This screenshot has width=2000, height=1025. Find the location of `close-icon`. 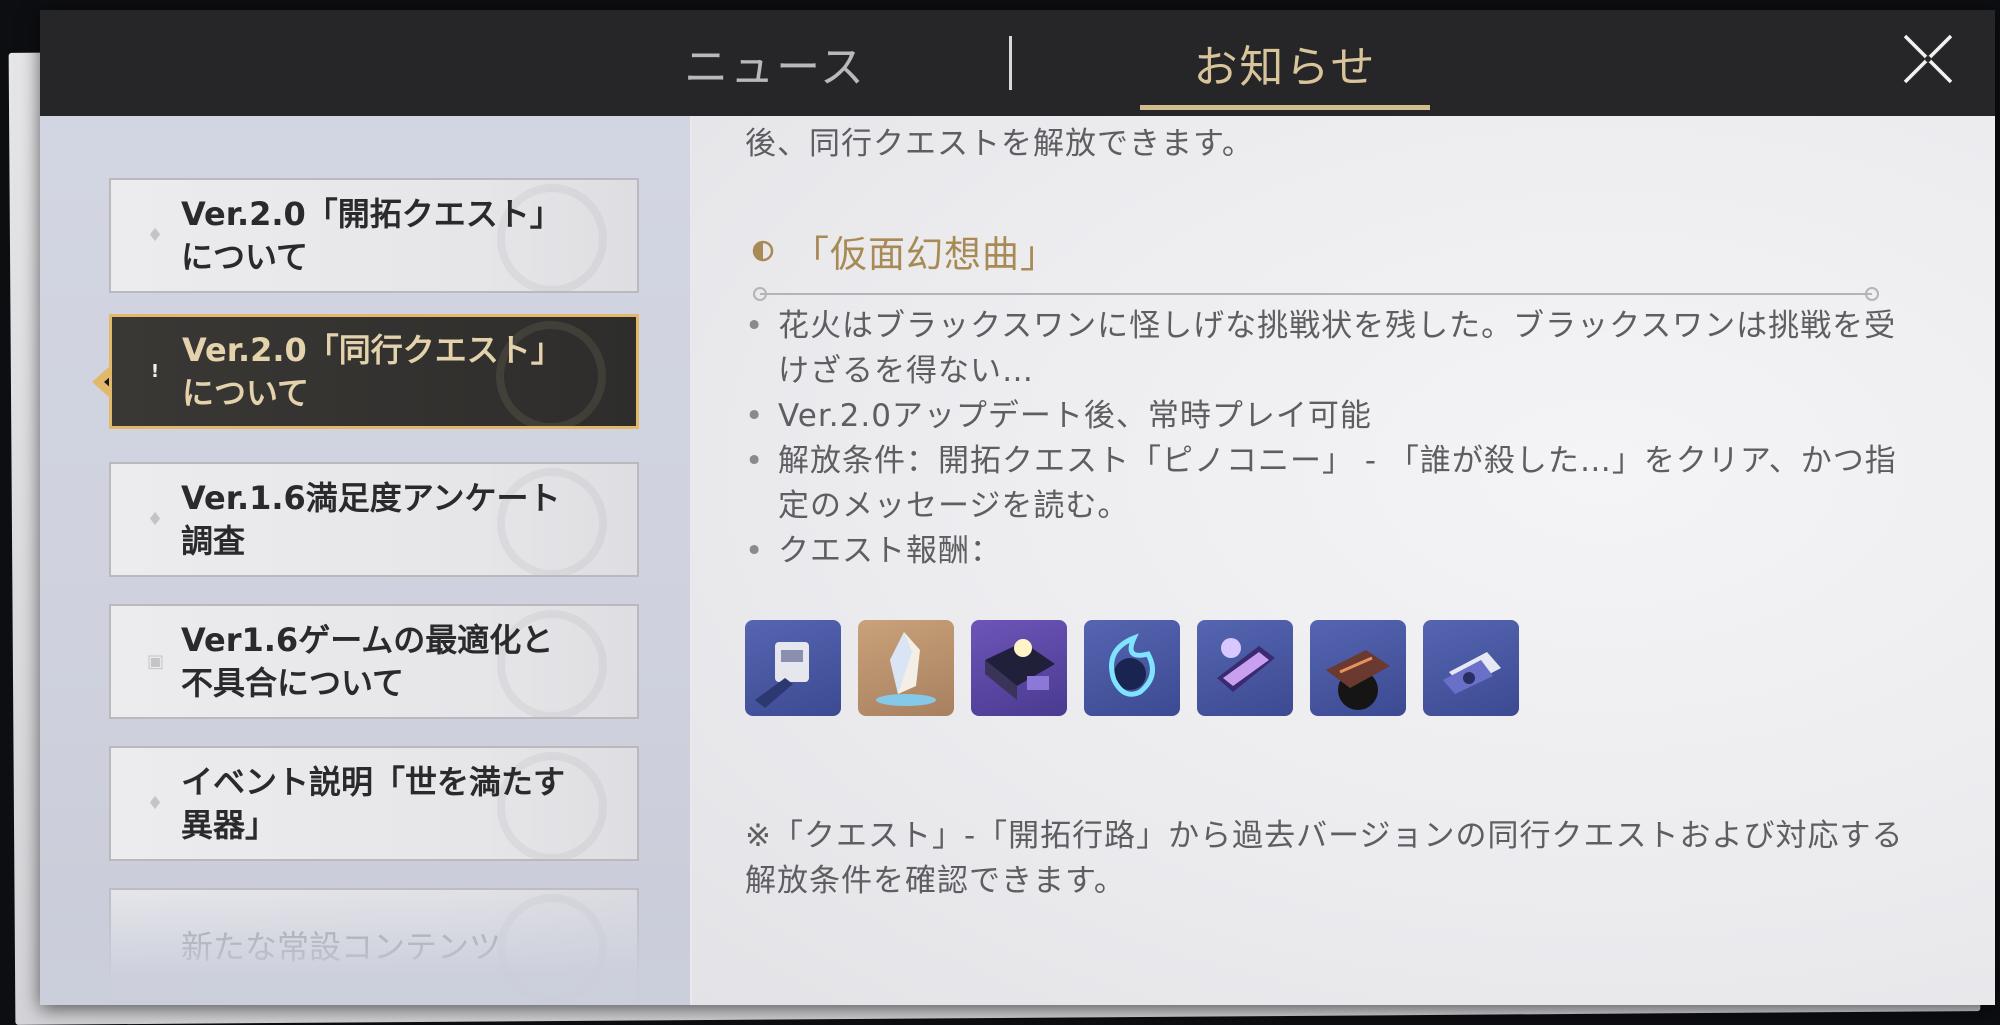

close-icon is located at coordinates (1928, 59).